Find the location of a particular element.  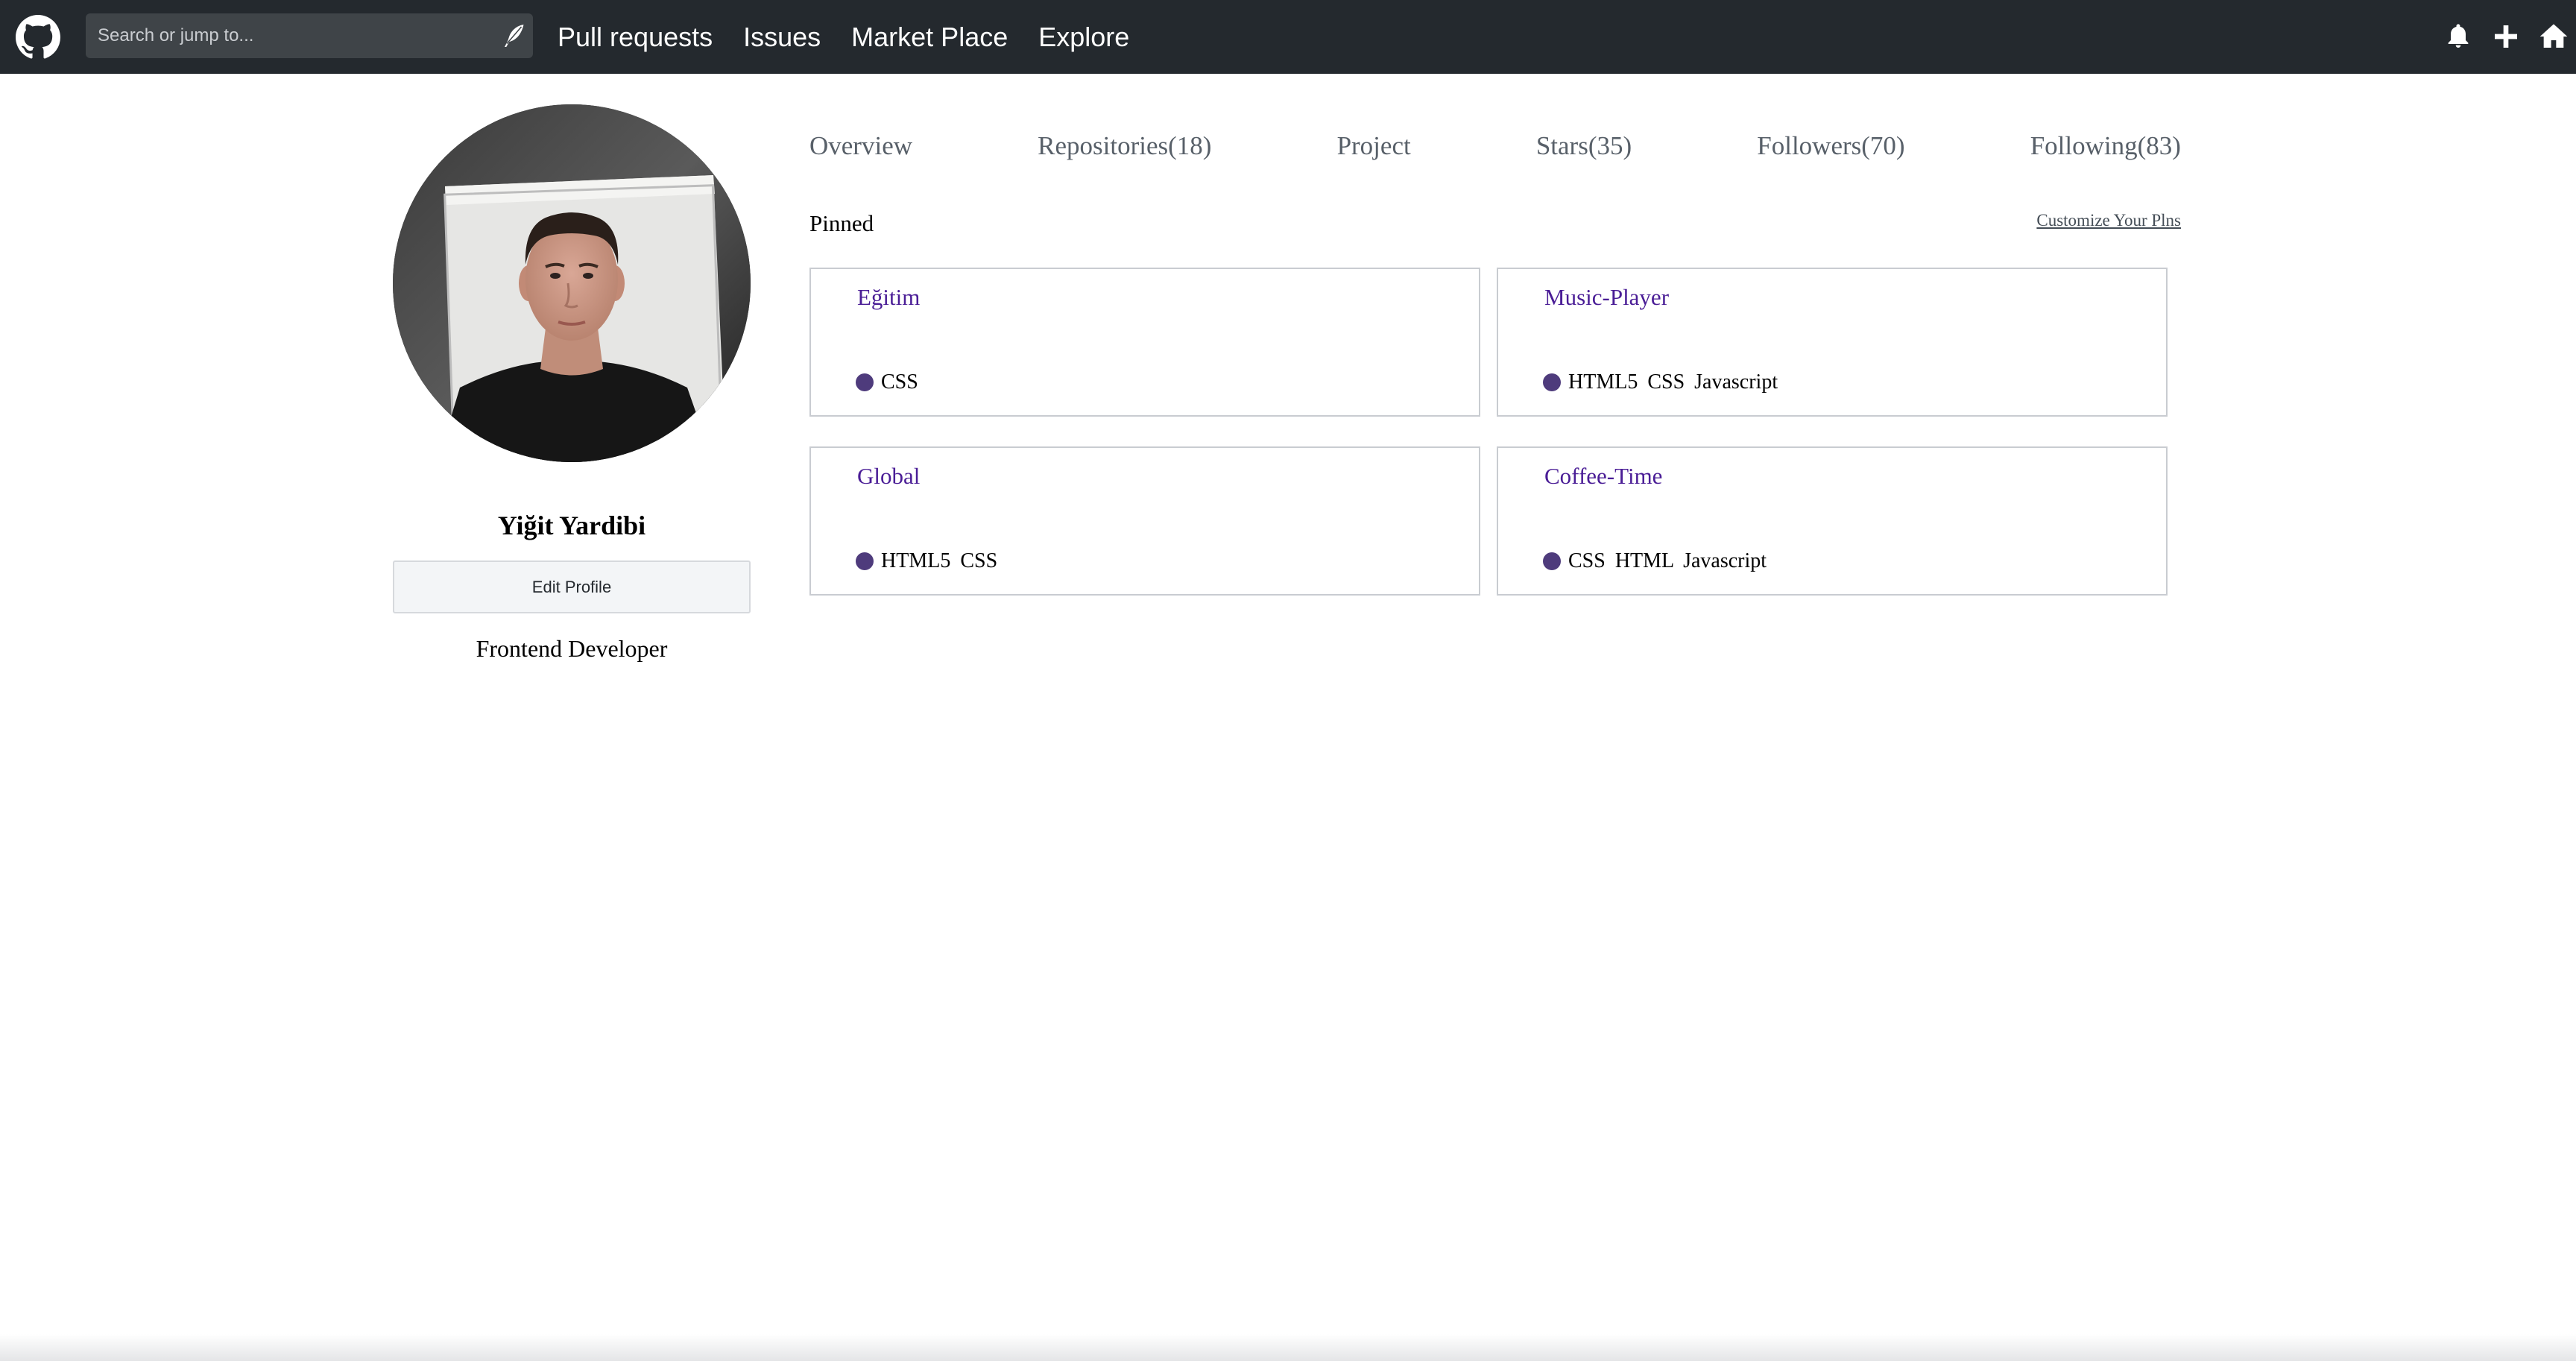

tab-followers: Followers(70) is located at coordinates (1831, 146).